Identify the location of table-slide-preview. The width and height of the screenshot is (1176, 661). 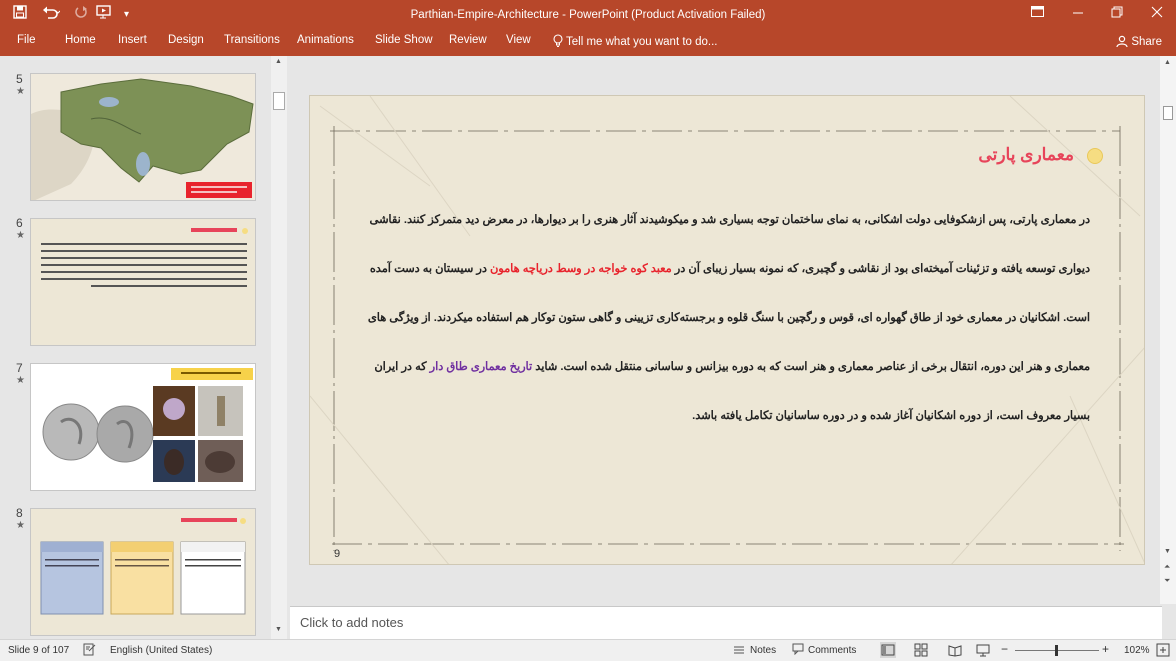
(143, 572).